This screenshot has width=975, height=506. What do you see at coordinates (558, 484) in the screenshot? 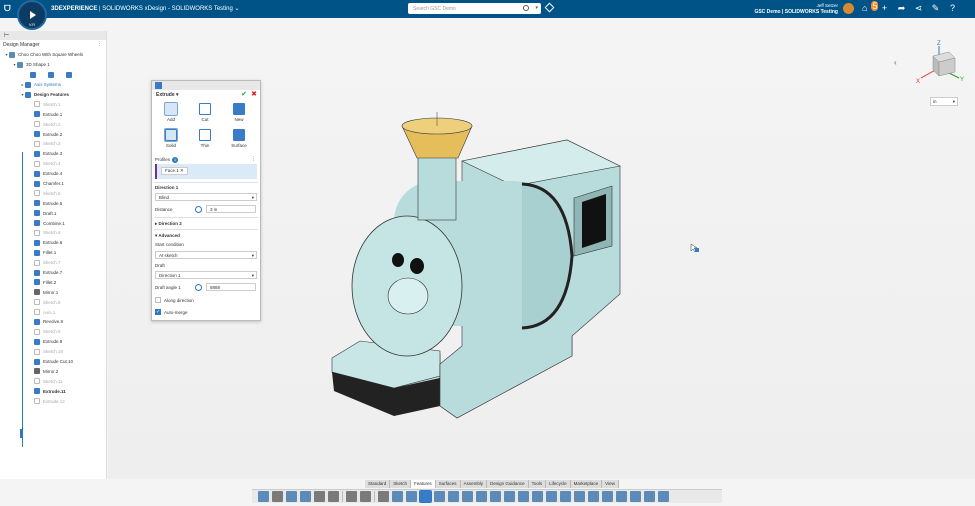
I see `tab-lifecycle: Lifecycle` at bounding box center [558, 484].